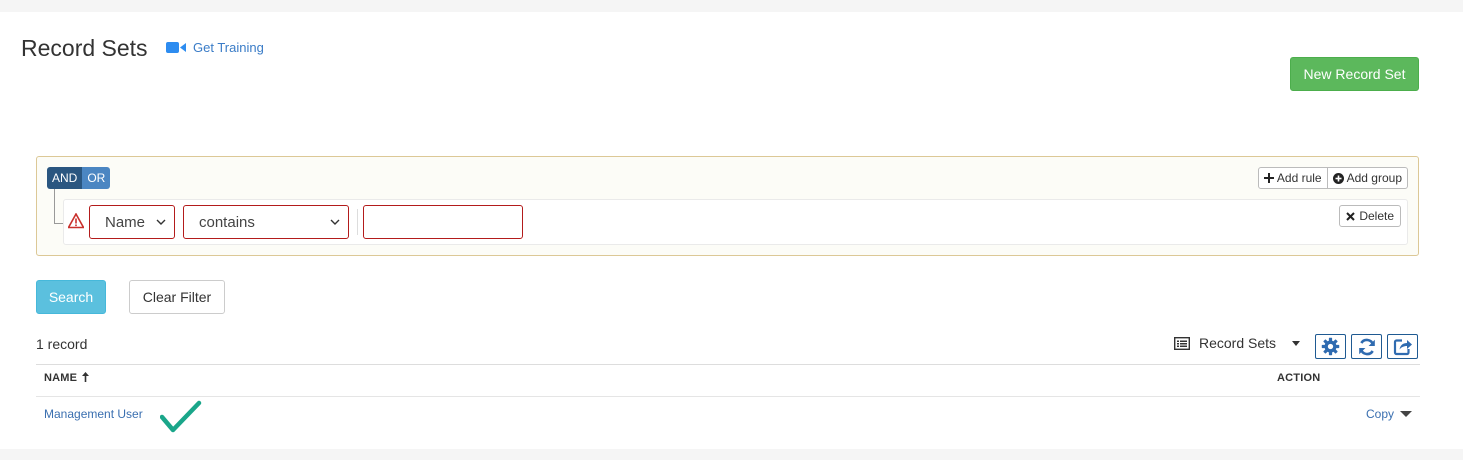  Describe the element at coordinates (93, 414) in the screenshot. I see `table-row-name-link: Management User` at that location.